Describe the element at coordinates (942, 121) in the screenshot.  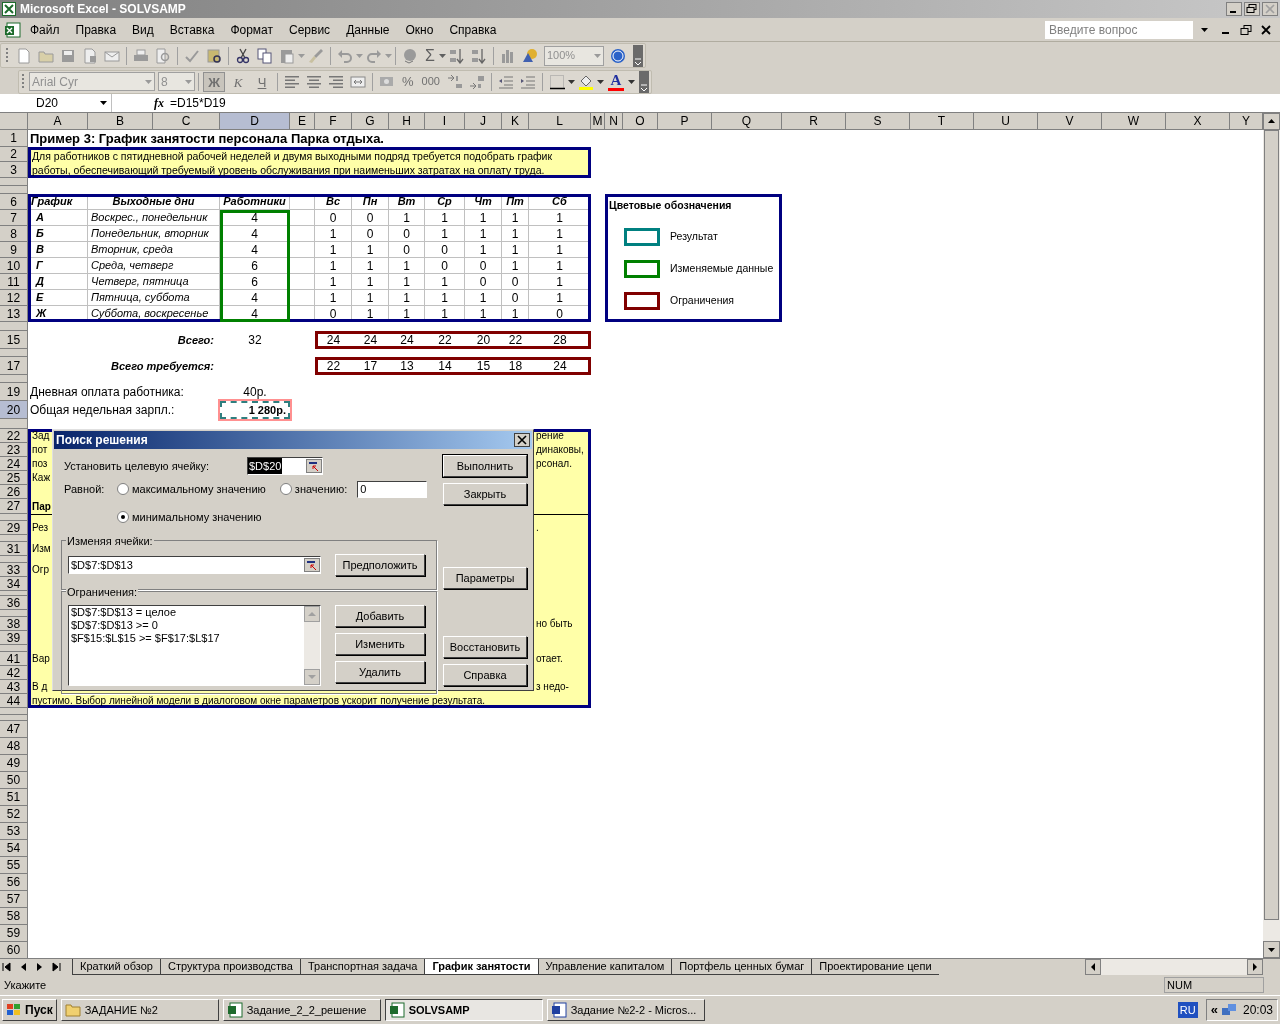
I see `column-header: T` at that location.